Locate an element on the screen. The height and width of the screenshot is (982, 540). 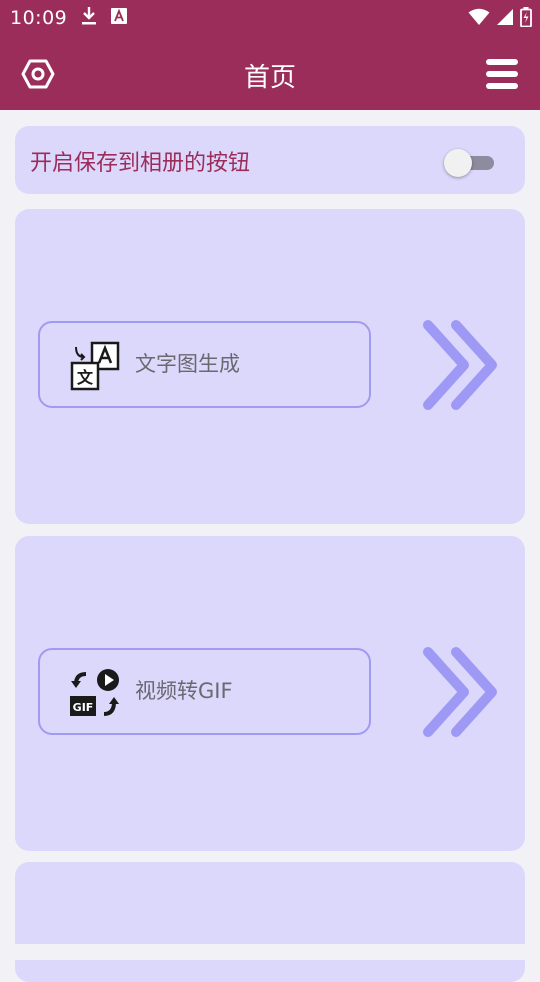
wifi-icon is located at coordinates (479, 16).